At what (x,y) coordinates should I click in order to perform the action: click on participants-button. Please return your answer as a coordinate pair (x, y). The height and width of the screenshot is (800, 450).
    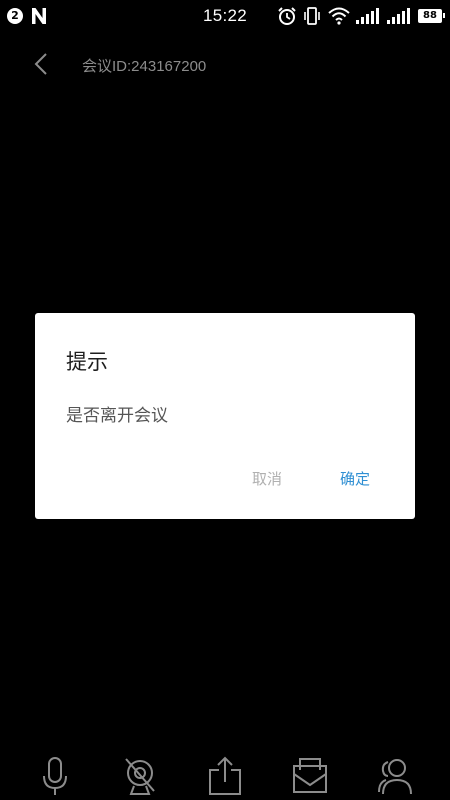
    Looking at the image, I should click on (395, 776).